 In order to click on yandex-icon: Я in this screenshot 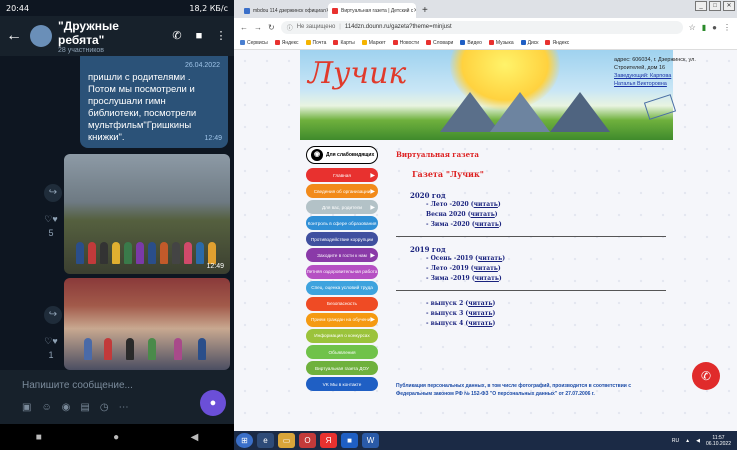, I will do `click(328, 440)`.